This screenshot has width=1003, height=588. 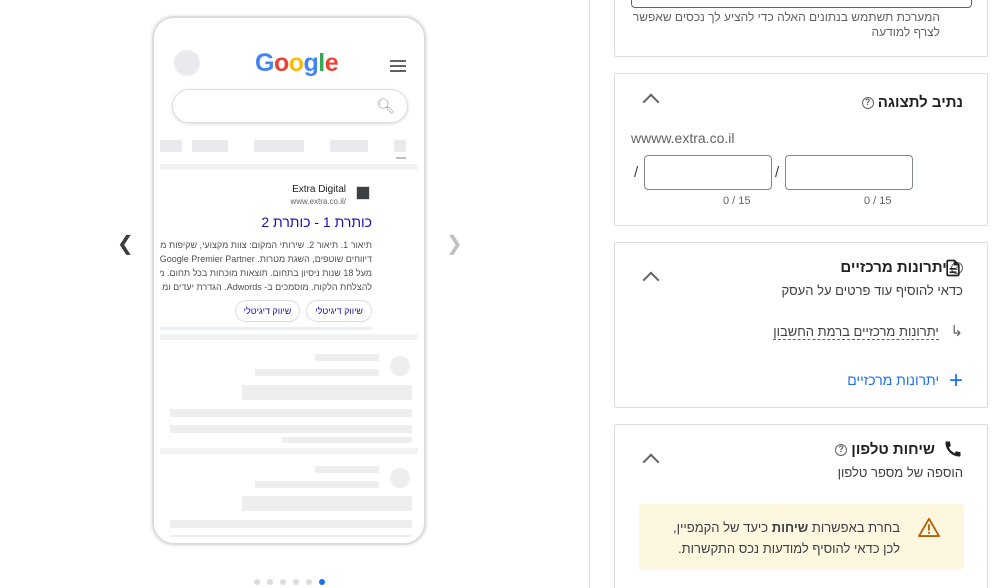 I want to click on account-level-callouts-link: ↳ יתרונות מרכזיים ברמת החשבון, so click(x=868, y=331).